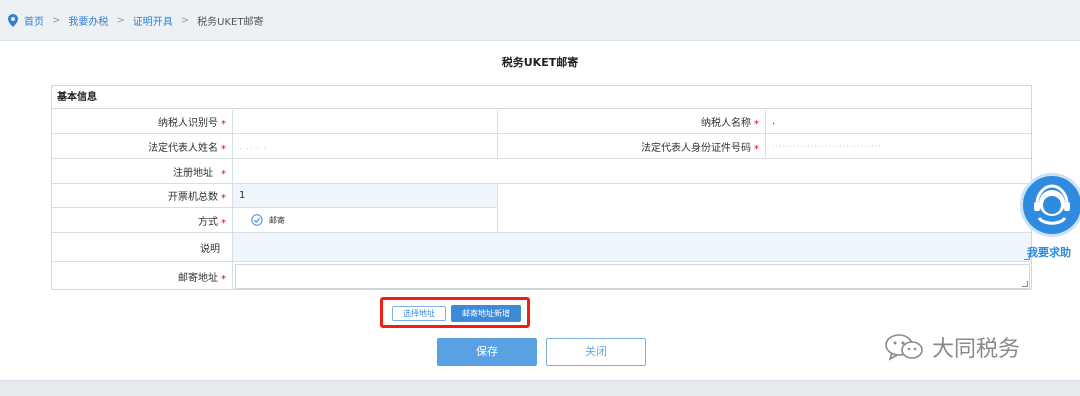 This screenshot has width=1080, height=396. What do you see at coordinates (268, 220) in the screenshot?
I see `mail-radio: 邮寄` at bounding box center [268, 220].